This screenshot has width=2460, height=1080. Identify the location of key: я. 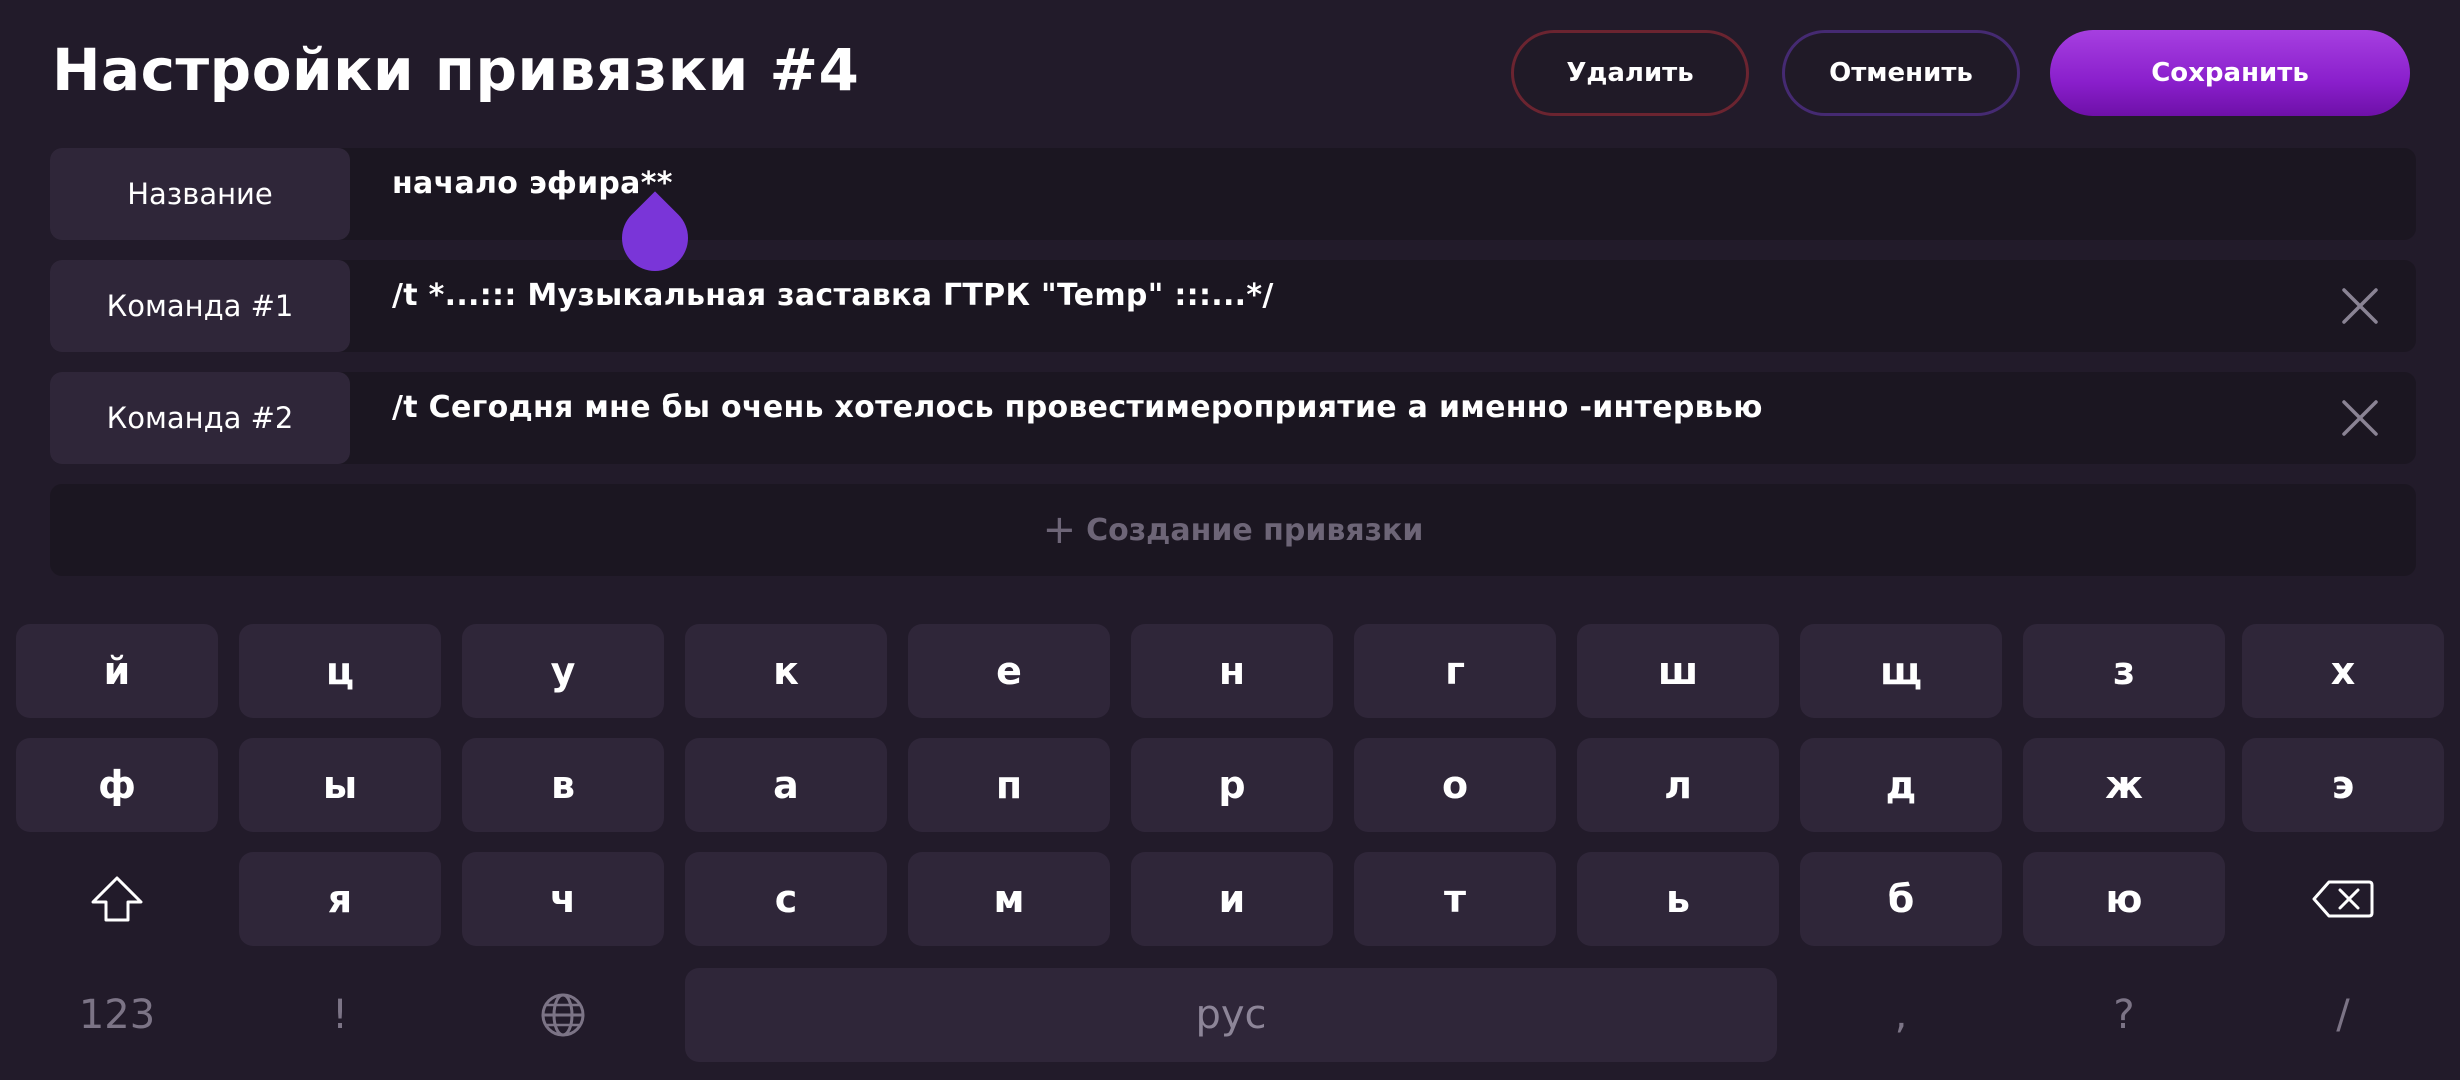
(340, 899).